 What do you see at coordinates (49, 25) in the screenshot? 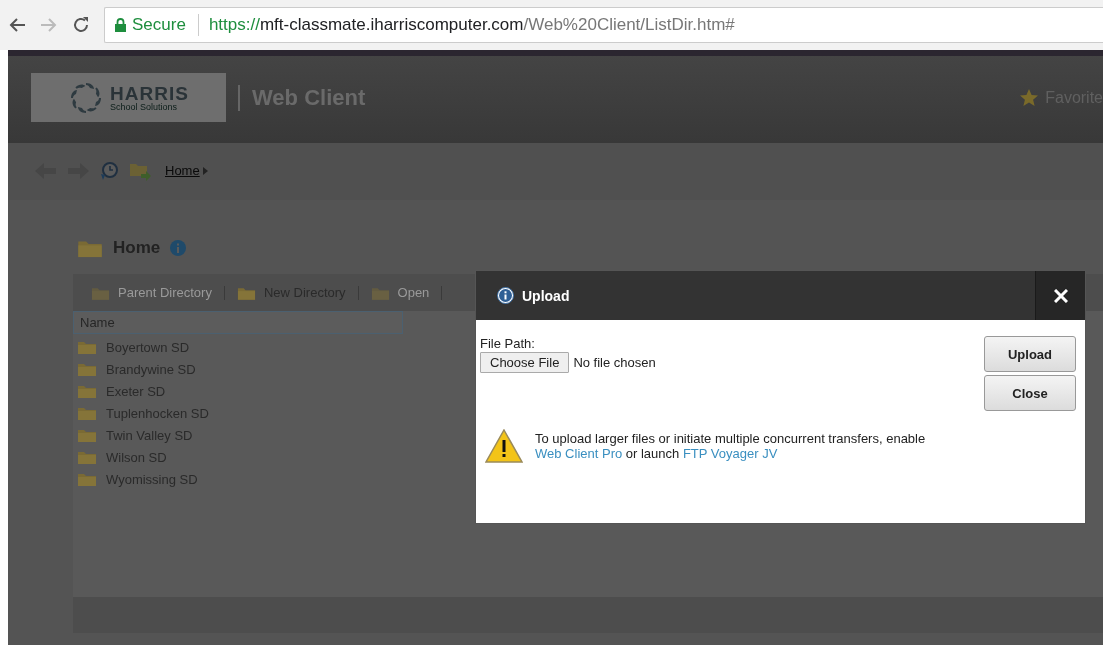
I see `forward-icon` at bounding box center [49, 25].